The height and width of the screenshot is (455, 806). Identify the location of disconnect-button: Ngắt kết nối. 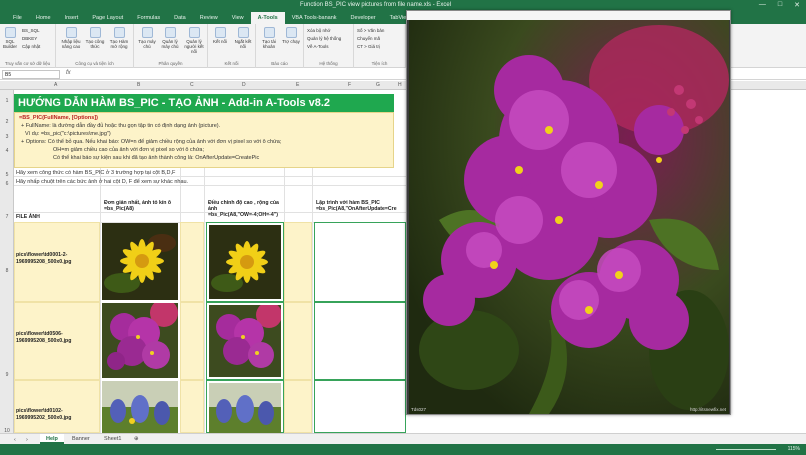
(243, 38).